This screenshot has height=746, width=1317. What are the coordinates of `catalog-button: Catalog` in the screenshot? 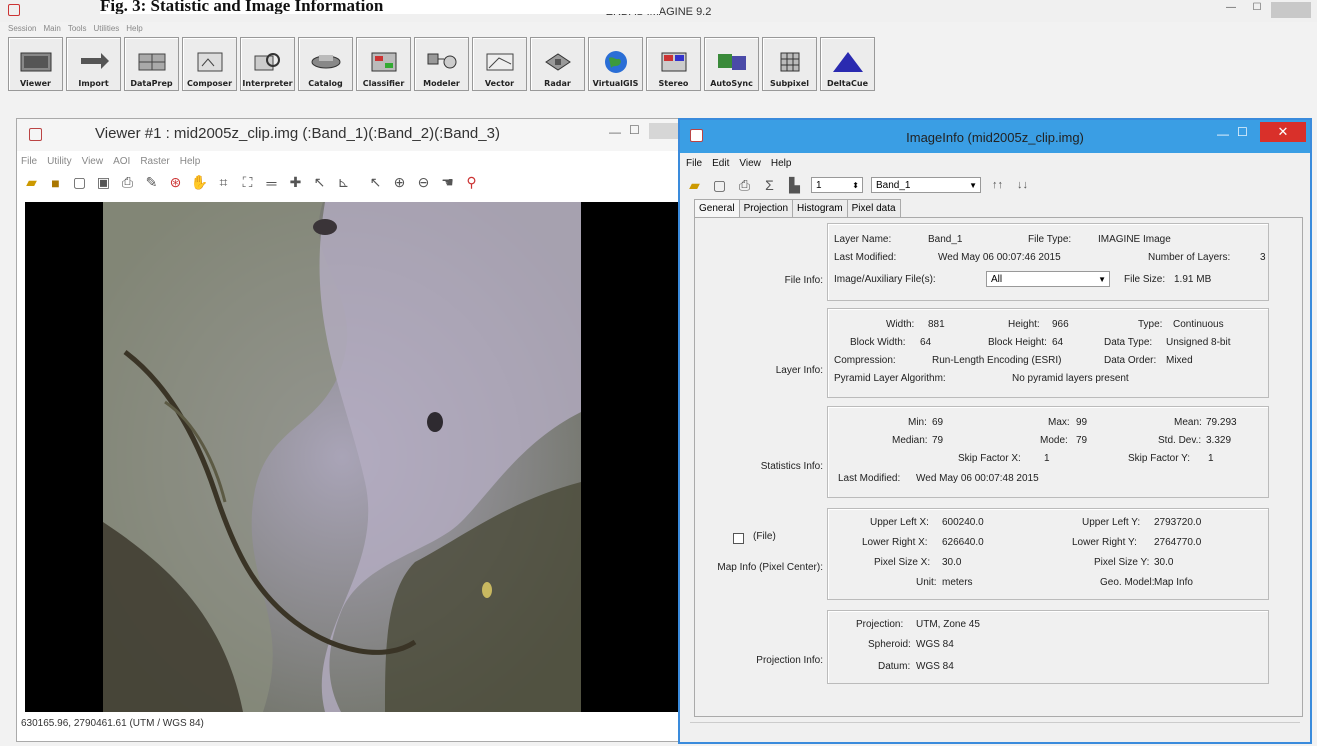 It's located at (325, 64).